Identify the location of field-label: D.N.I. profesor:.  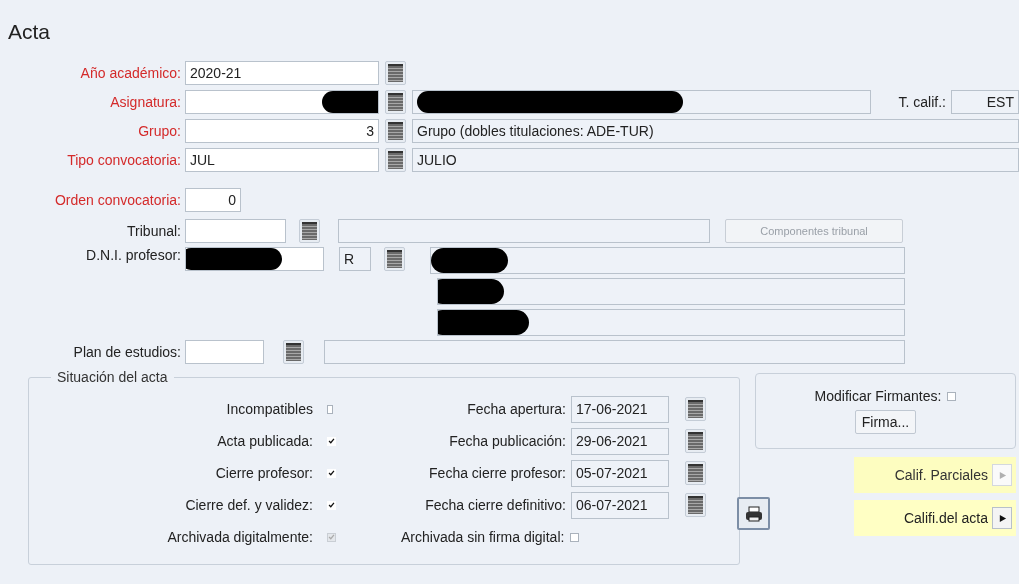
(133, 255).